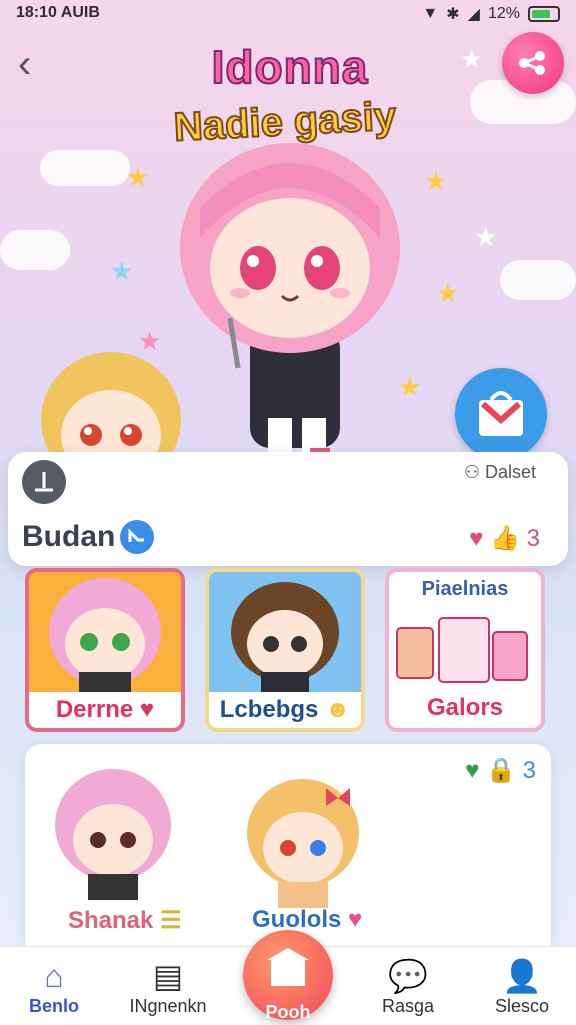  I want to click on tile-galors: Piaelnias Galors, so click(465, 650).